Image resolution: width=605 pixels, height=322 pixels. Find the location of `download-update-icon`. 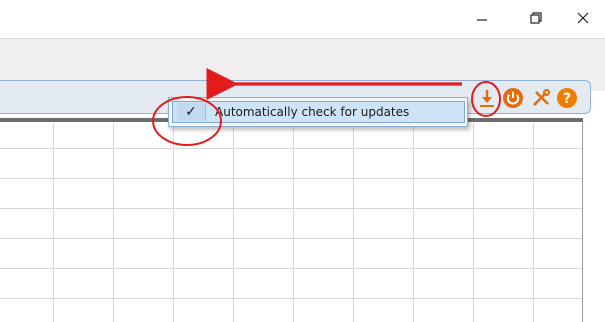

download-update-icon is located at coordinates (487, 98).